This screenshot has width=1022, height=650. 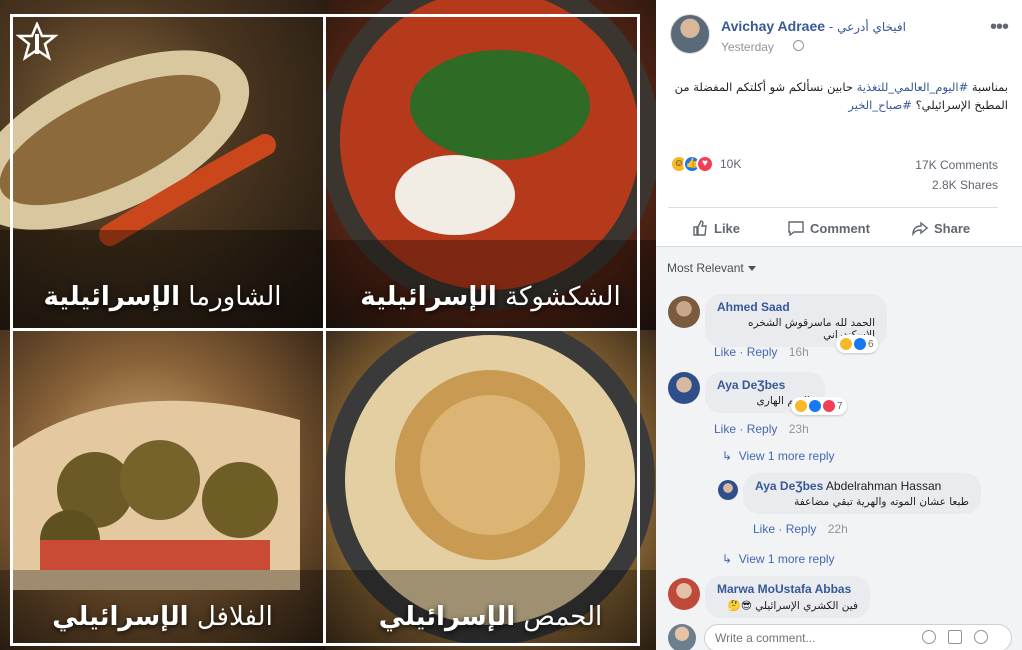 I want to click on comment-icon, so click(x=796, y=228).